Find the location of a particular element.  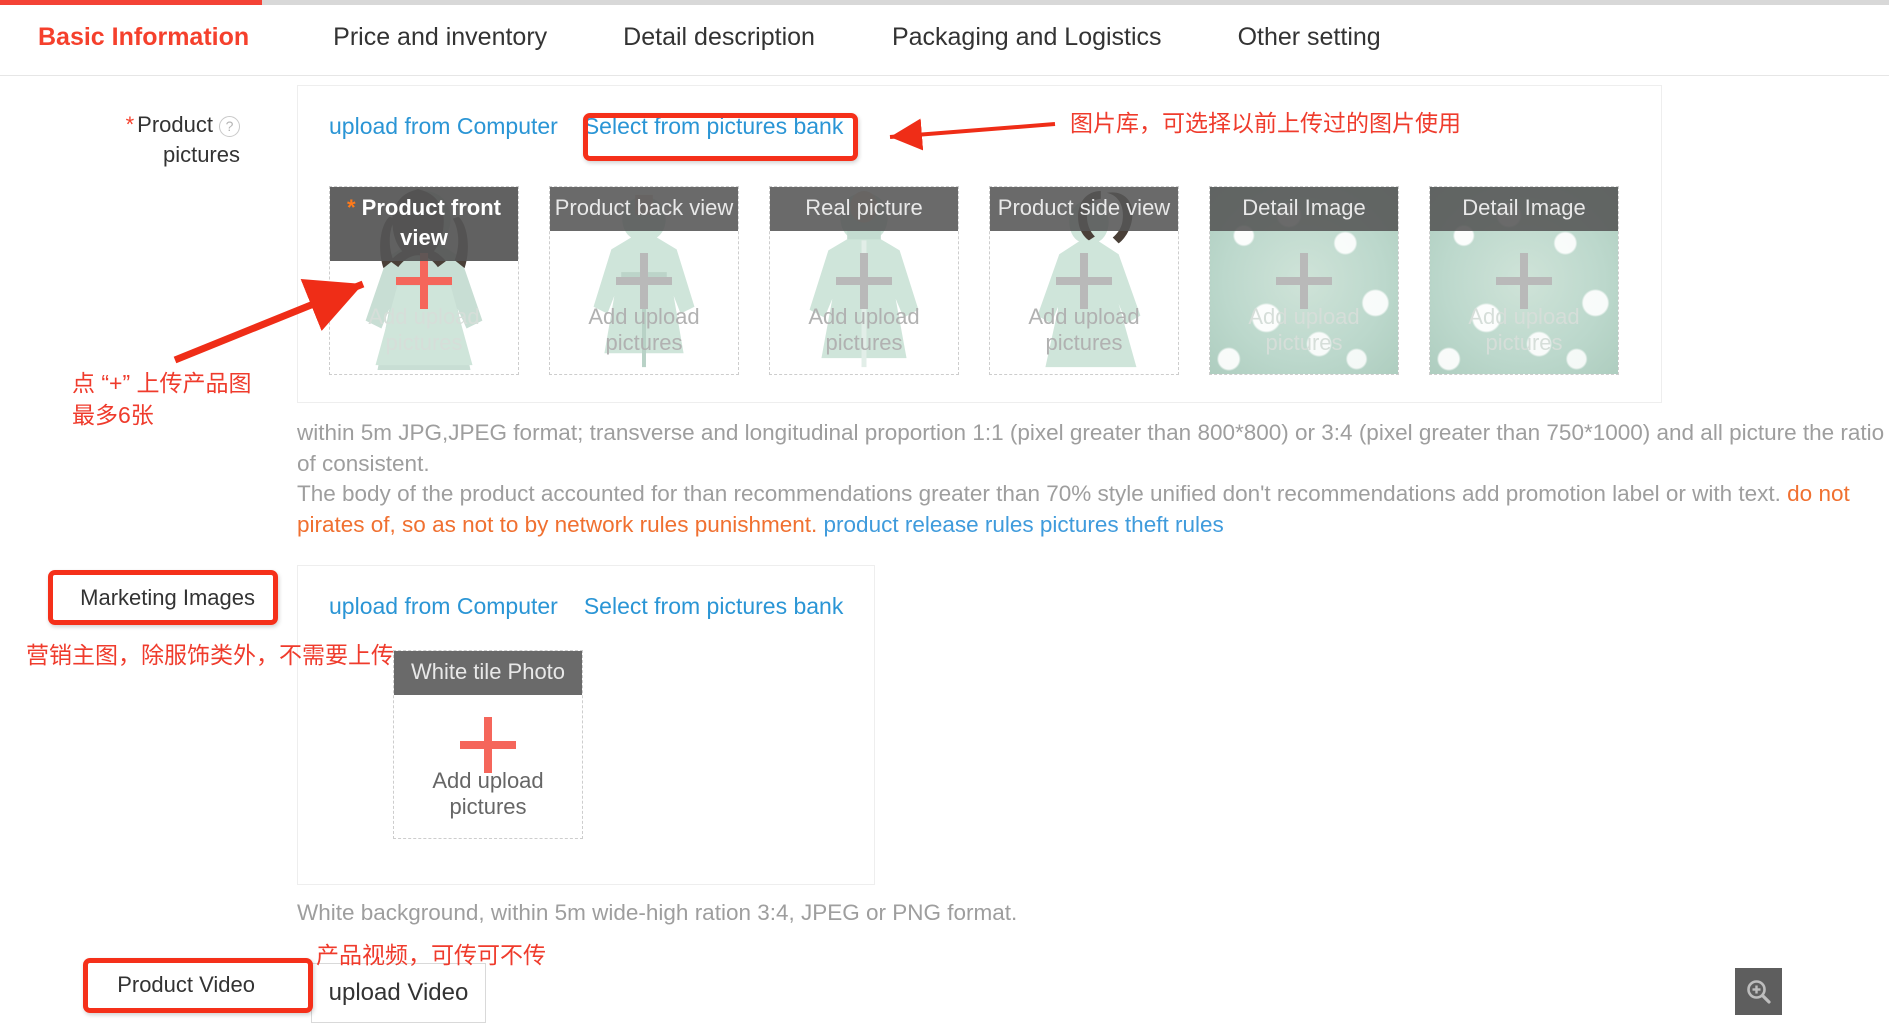

question-mark-icon: ? is located at coordinates (229, 126).